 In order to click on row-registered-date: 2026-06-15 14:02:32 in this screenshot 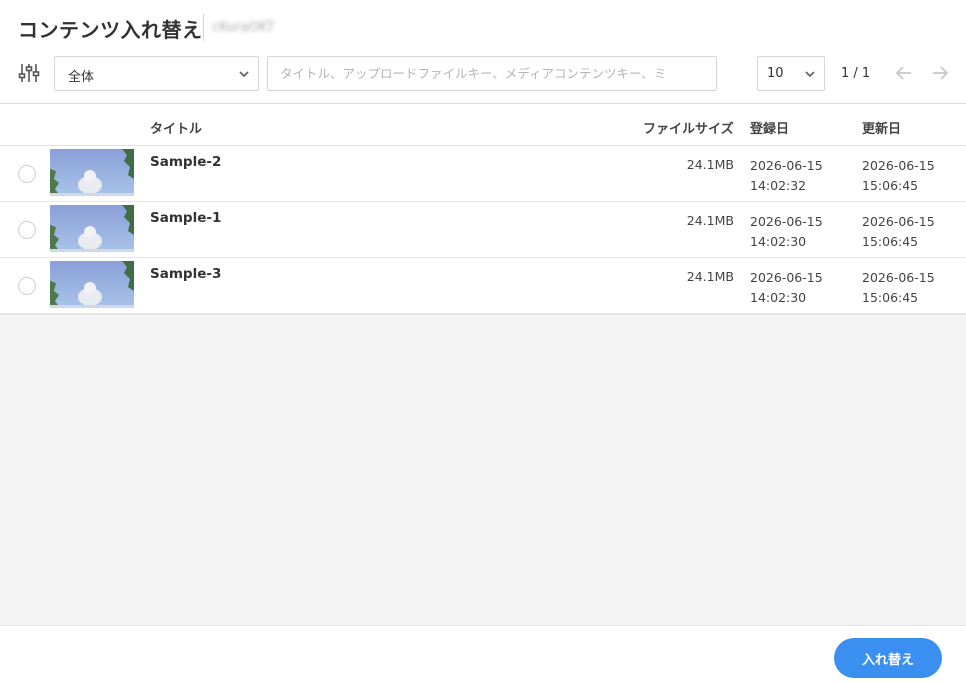, I will do `click(786, 176)`.